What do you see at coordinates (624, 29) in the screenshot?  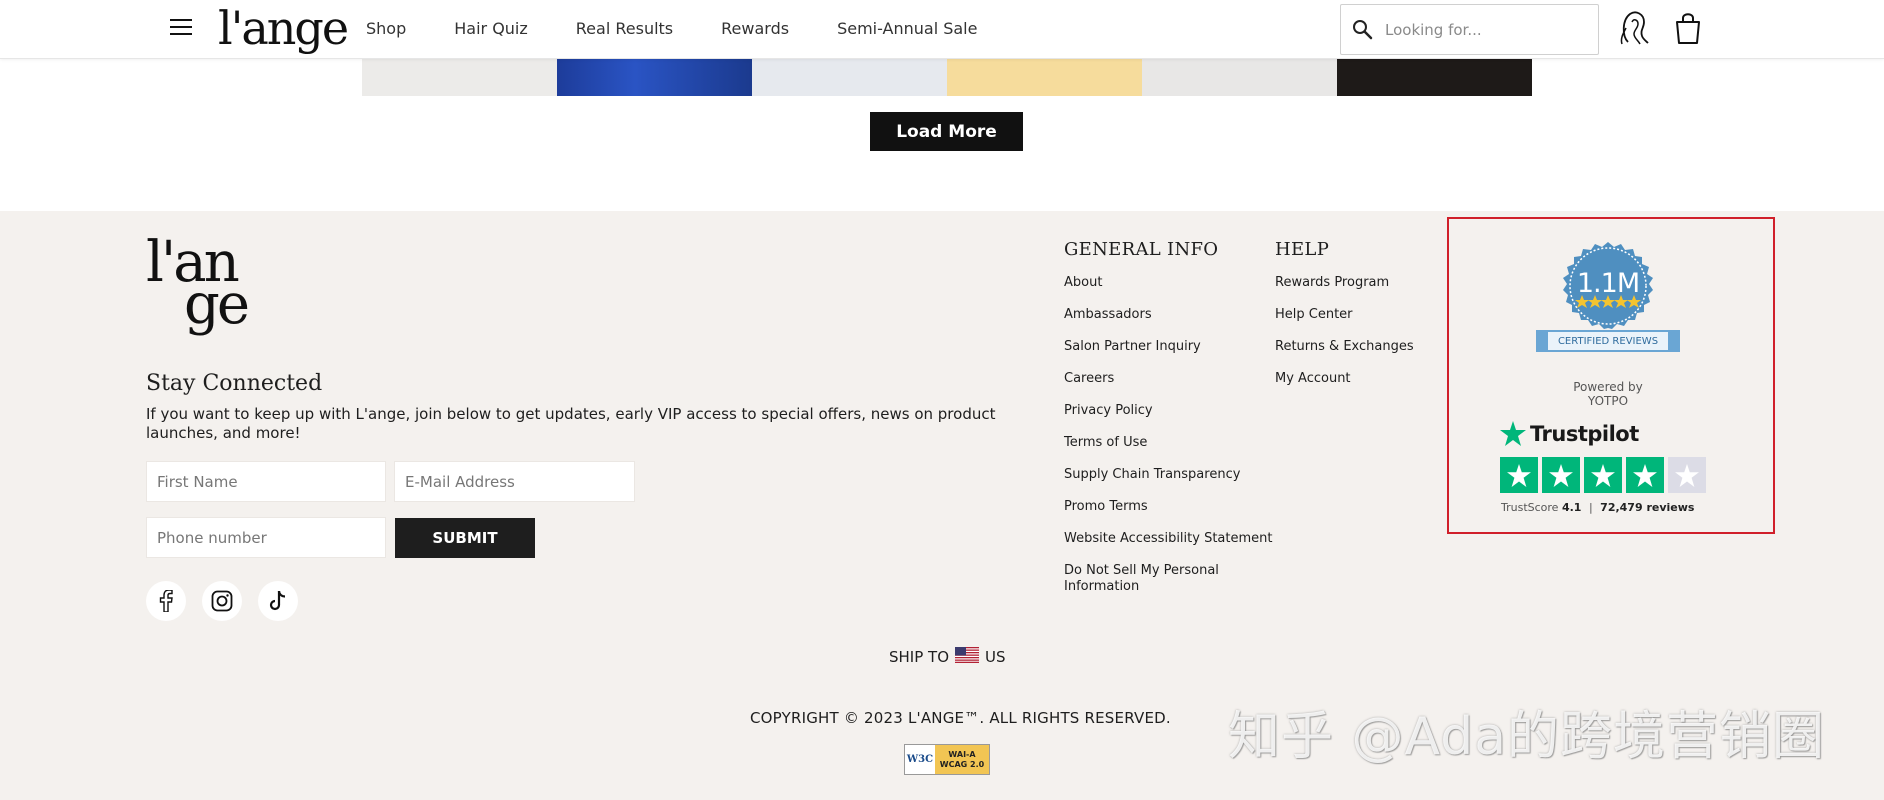 I see `nav-real-results: Real Results` at bounding box center [624, 29].